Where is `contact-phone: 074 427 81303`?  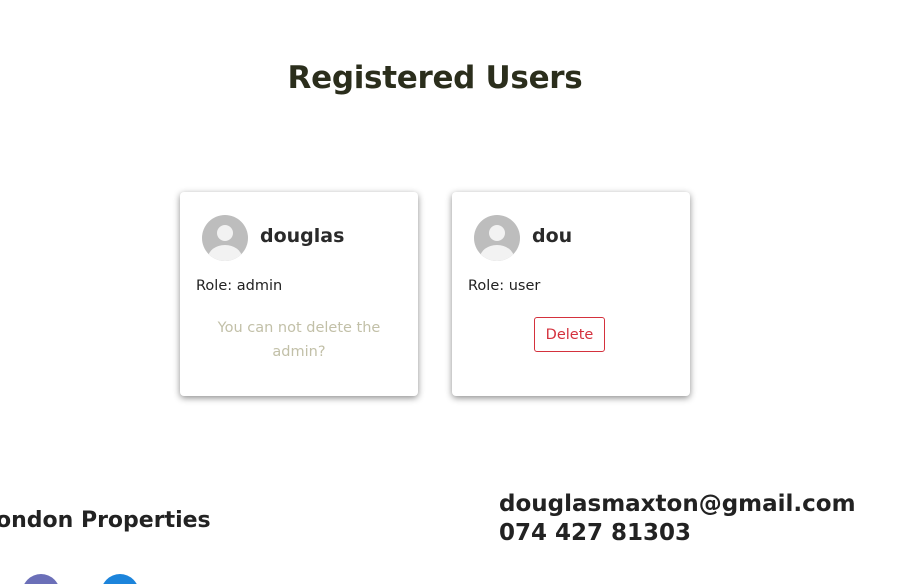
contact-phone: 074 427 81303 is located at coordinates (595, 533).